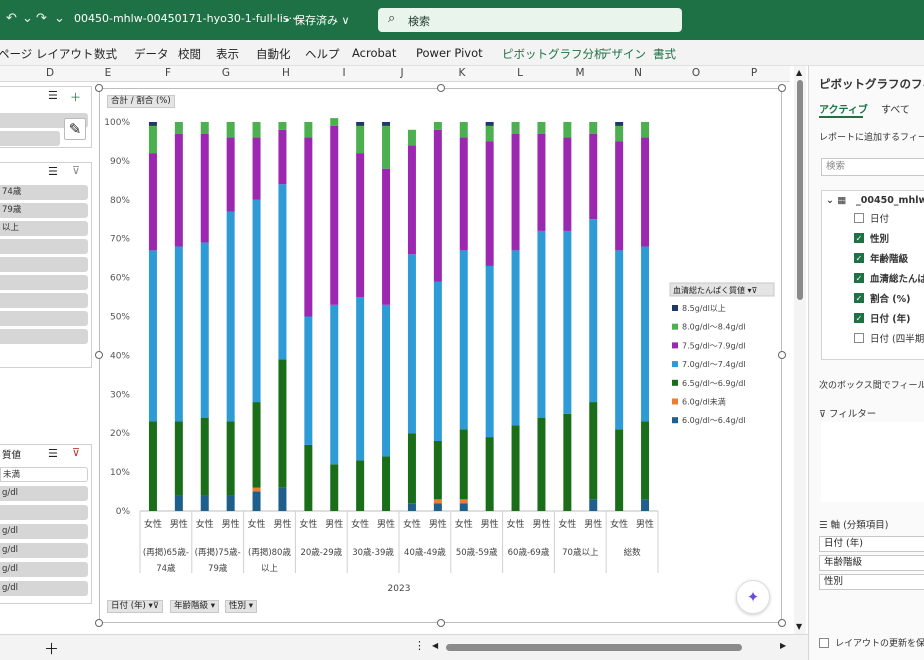  I want to click on add-sheet-icon: ＋, so click(51, 648).